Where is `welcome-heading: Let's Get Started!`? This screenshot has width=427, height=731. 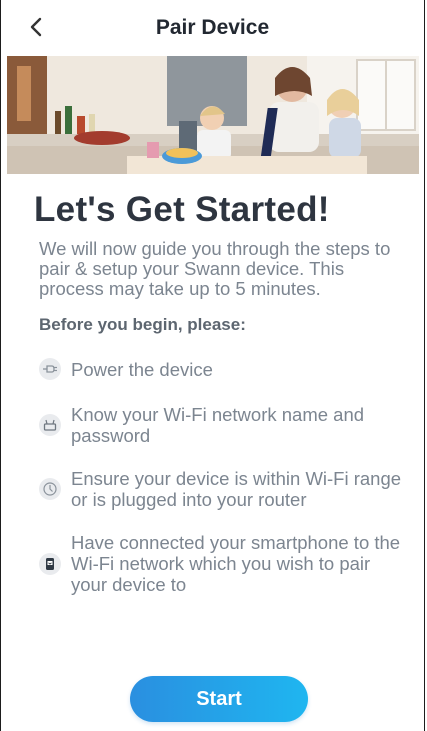 welcome-heading: Let's Get Started! is located at coordinates (182, 209).